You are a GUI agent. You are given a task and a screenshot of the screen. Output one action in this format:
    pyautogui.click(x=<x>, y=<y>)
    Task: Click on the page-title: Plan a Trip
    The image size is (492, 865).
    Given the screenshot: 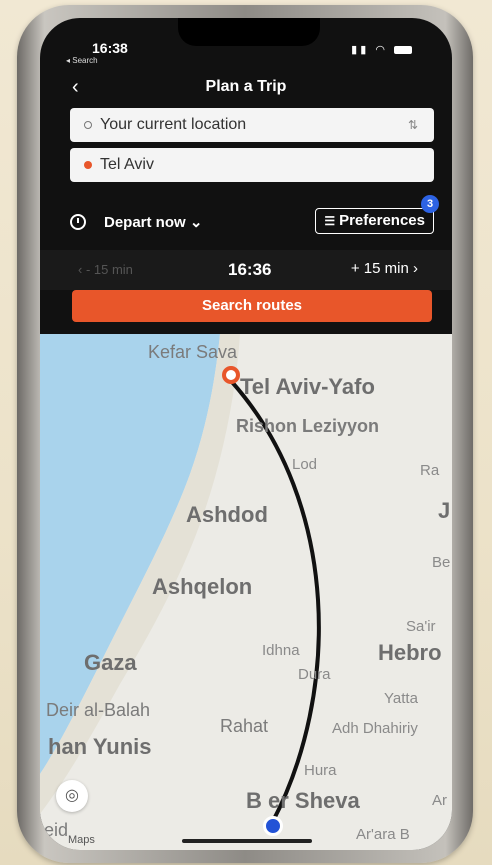 What is the action you would take?
    pyautogui.click(x=246, y=86)
    